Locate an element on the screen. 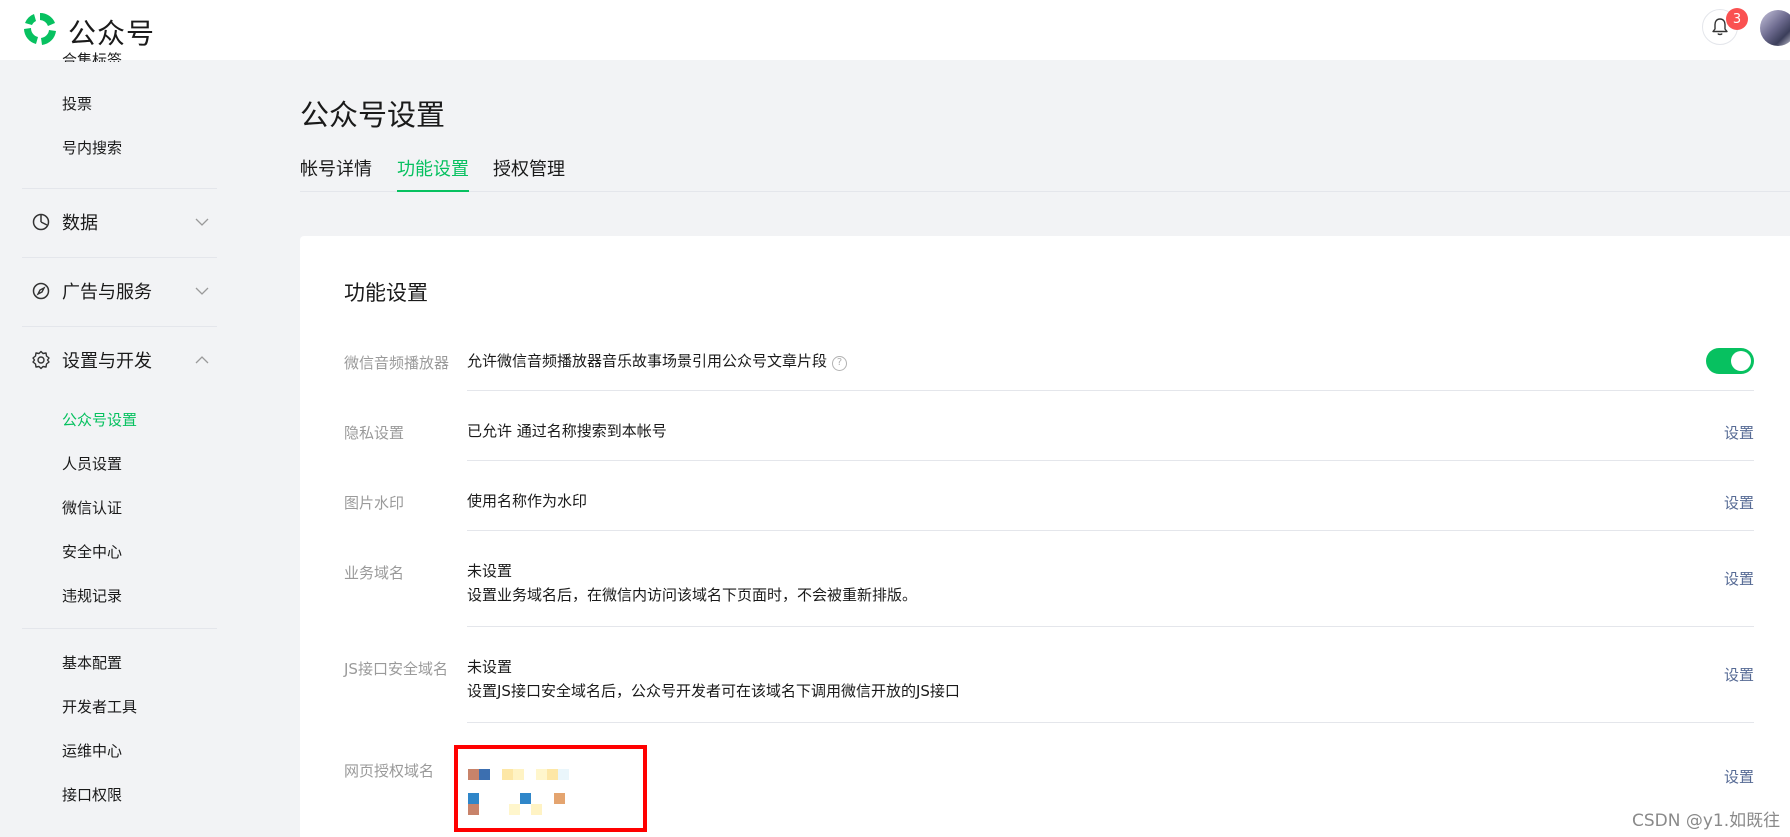  row-description: 设置JS接口安全域名后，公众号开发者可在该域名下调用微信开放的JS接口 is located at coordinates (713, 691).